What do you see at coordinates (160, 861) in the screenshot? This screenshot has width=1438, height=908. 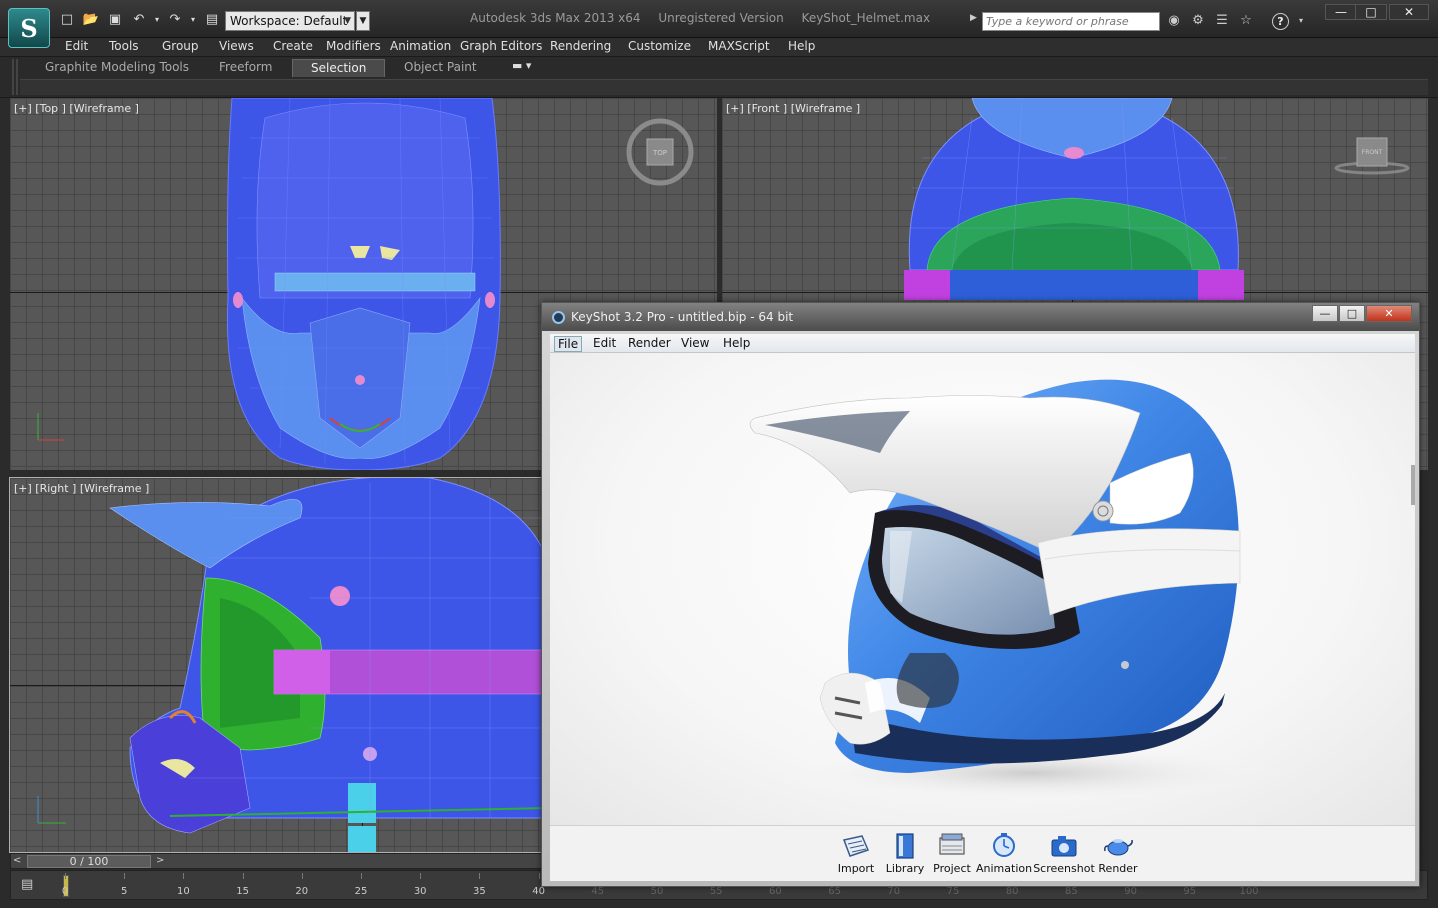 I see `next-frame-icon: >` at bounding box center [160, 861].